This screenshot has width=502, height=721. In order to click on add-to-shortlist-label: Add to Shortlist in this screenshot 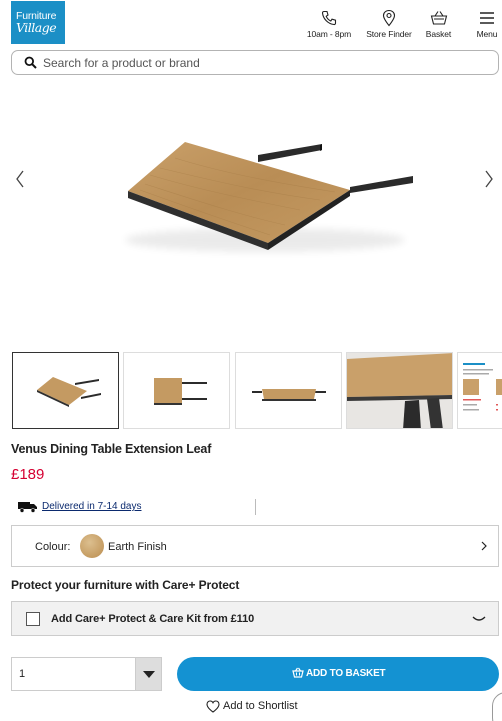, I will do `click(260, 706)`.